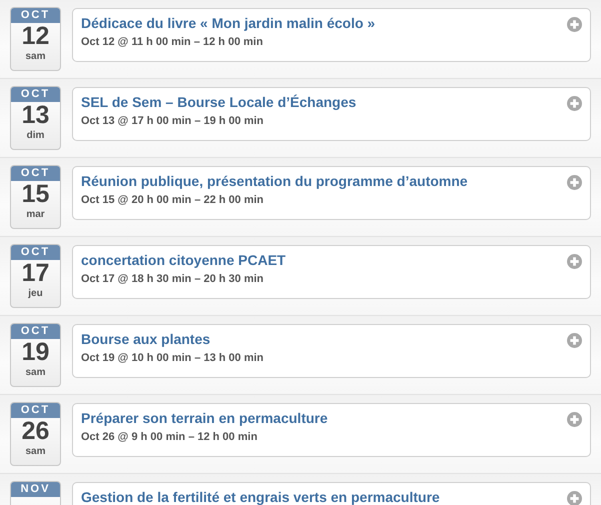  I want to click on event-time: Oct 17 @ 18 h 30 min – 20 h 30 min, so click(173, 279).